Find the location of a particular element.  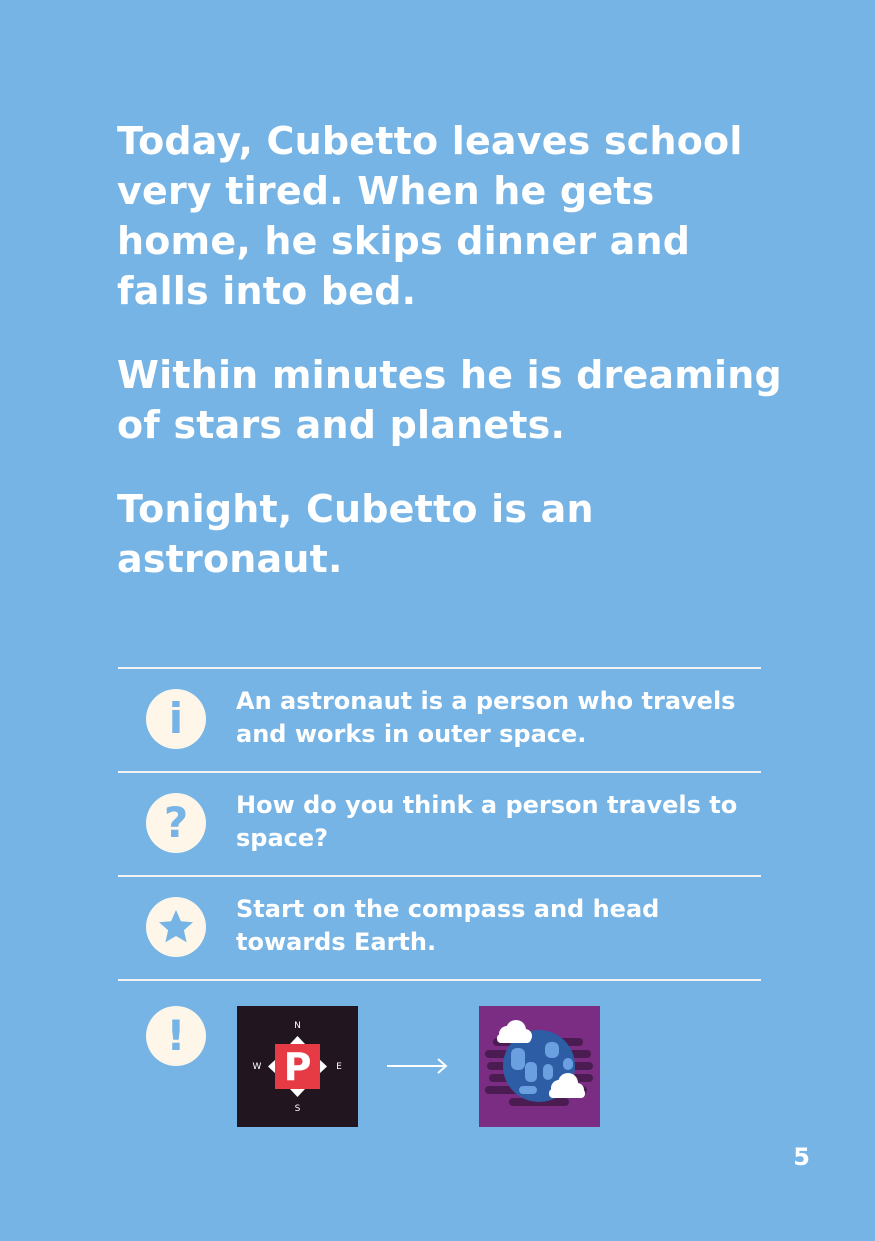

earth-planet-icon is located at coordinates (539, 1063).